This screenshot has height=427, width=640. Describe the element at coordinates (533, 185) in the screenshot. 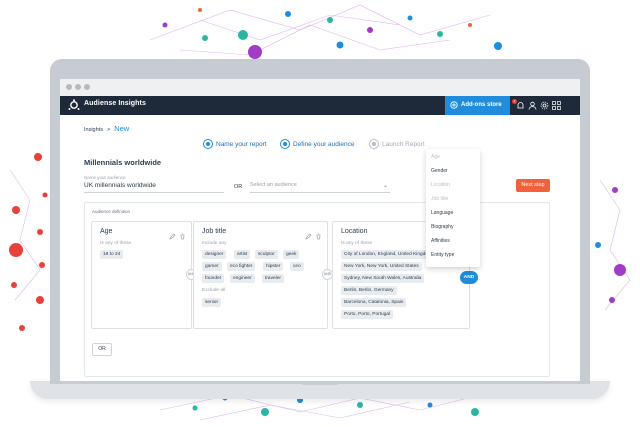

I see `next-step-button: Next step` at that location.